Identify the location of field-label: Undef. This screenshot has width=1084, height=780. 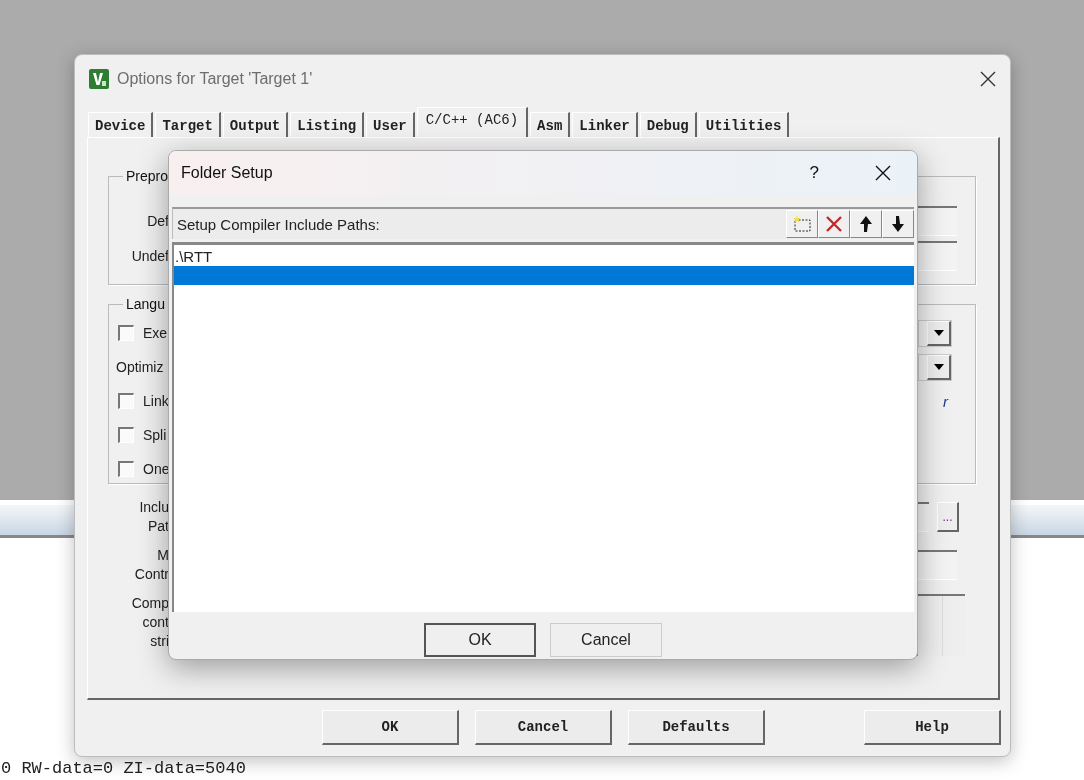
(149, 255).